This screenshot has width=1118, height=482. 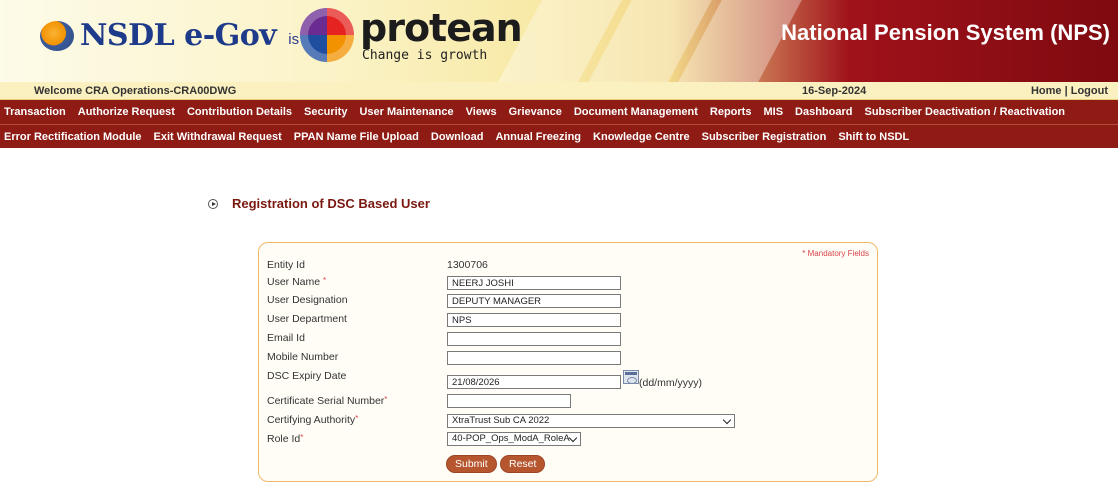 I want to click on menu-item-annual-freezing: Annual Freezing, so click(x=538, y=137).